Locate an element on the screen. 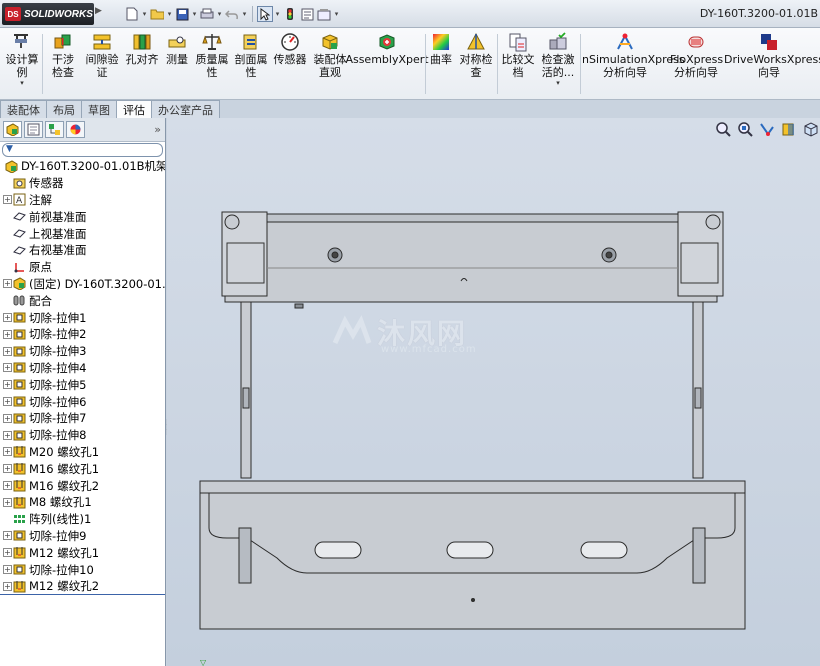 This screenshot has width=820, height=666. tree-filter-input: ▼ is located at coordinates (82, 150).